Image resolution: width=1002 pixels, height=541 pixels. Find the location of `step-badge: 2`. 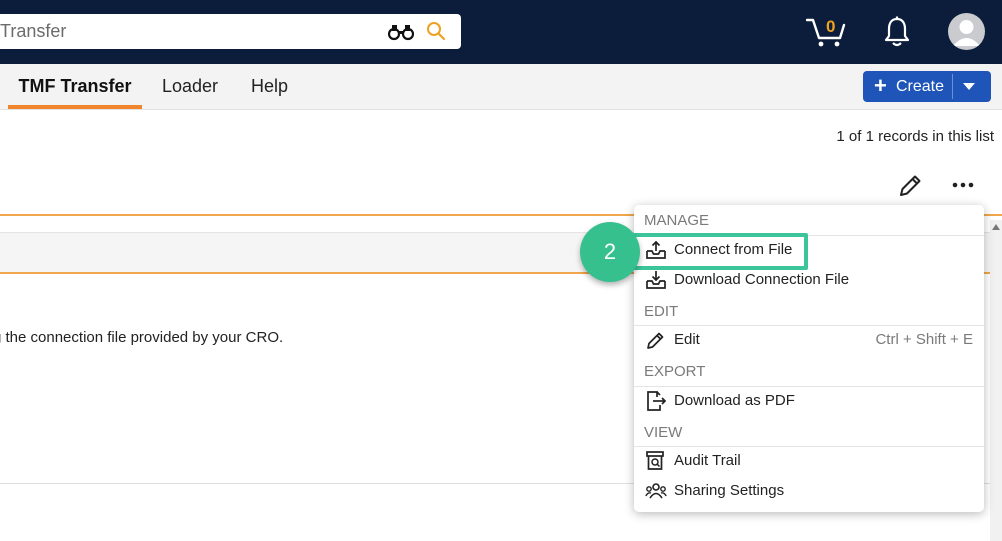

step-badge: 2 is located at coordinates (610, 252).